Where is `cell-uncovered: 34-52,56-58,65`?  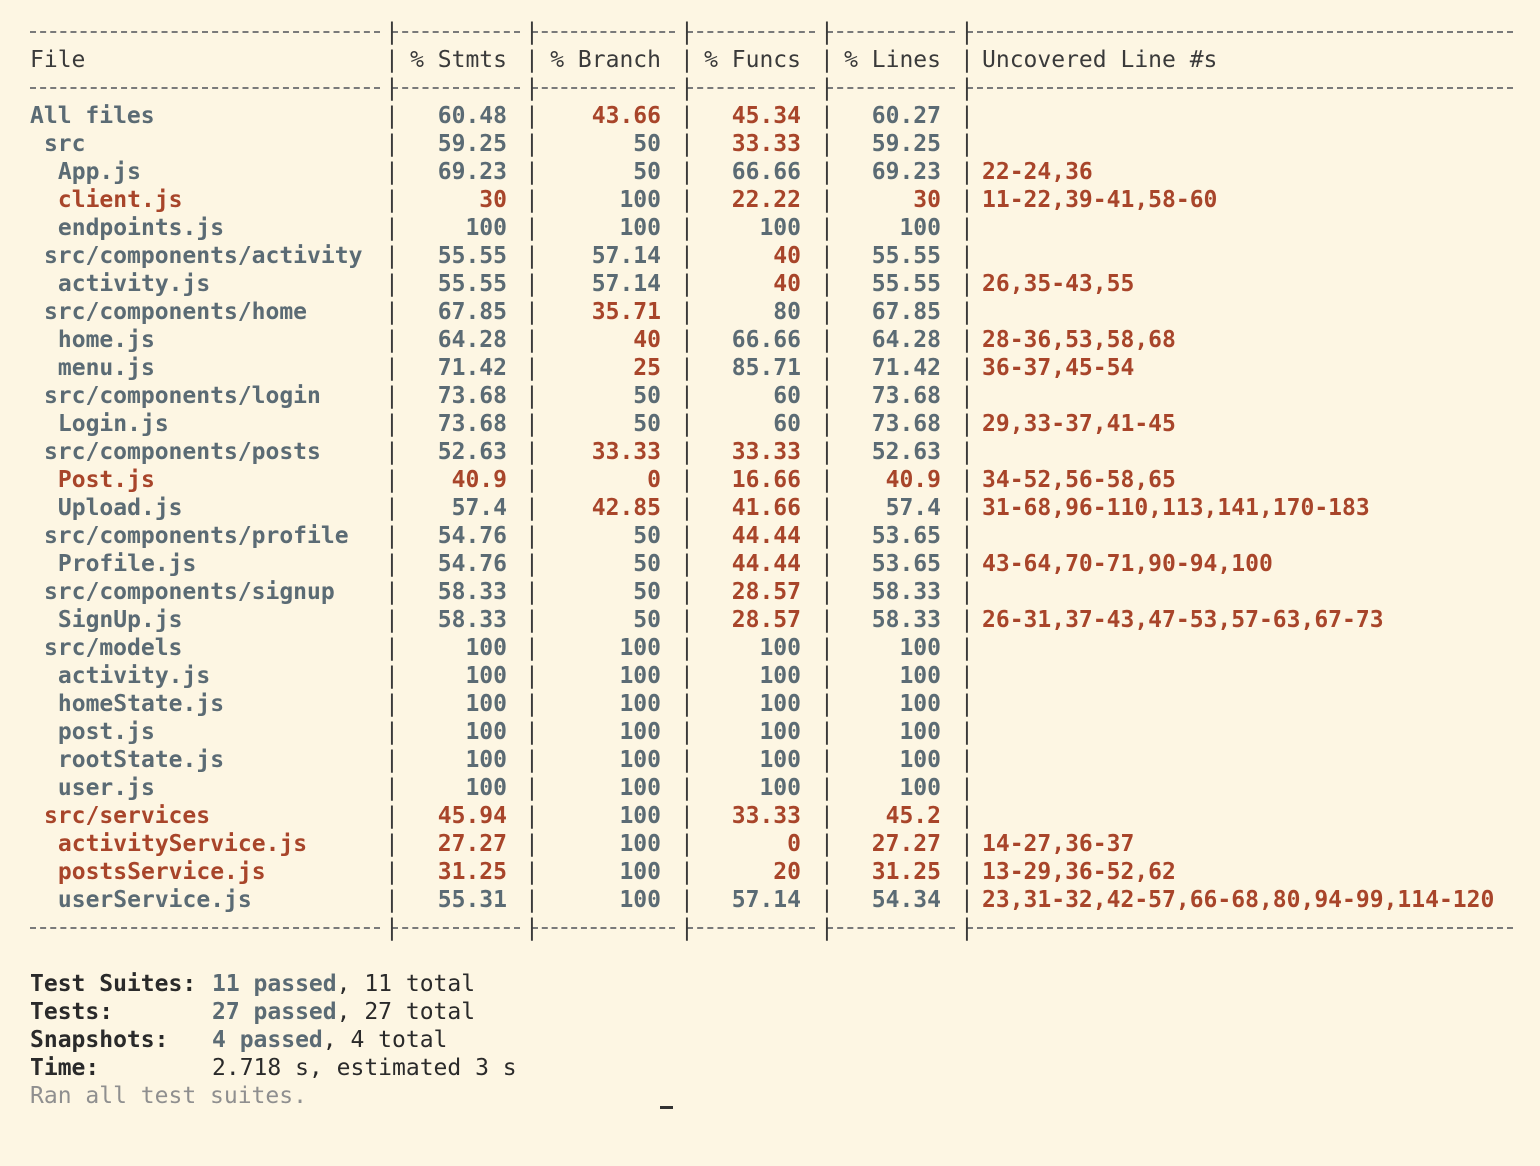 cell-uncovered: 34-52,56-58,65 is located at coordinates (1079, 480).